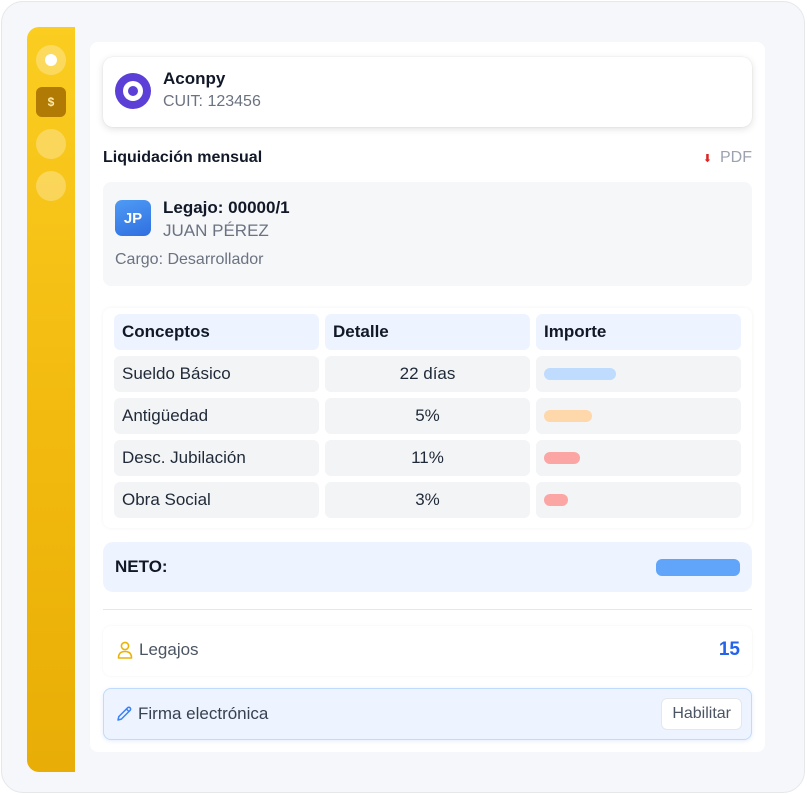  What do you see at coordinates (729, 649) in the screenshot?
I see `legajos-count: 15` at bounding box center [729, 649].